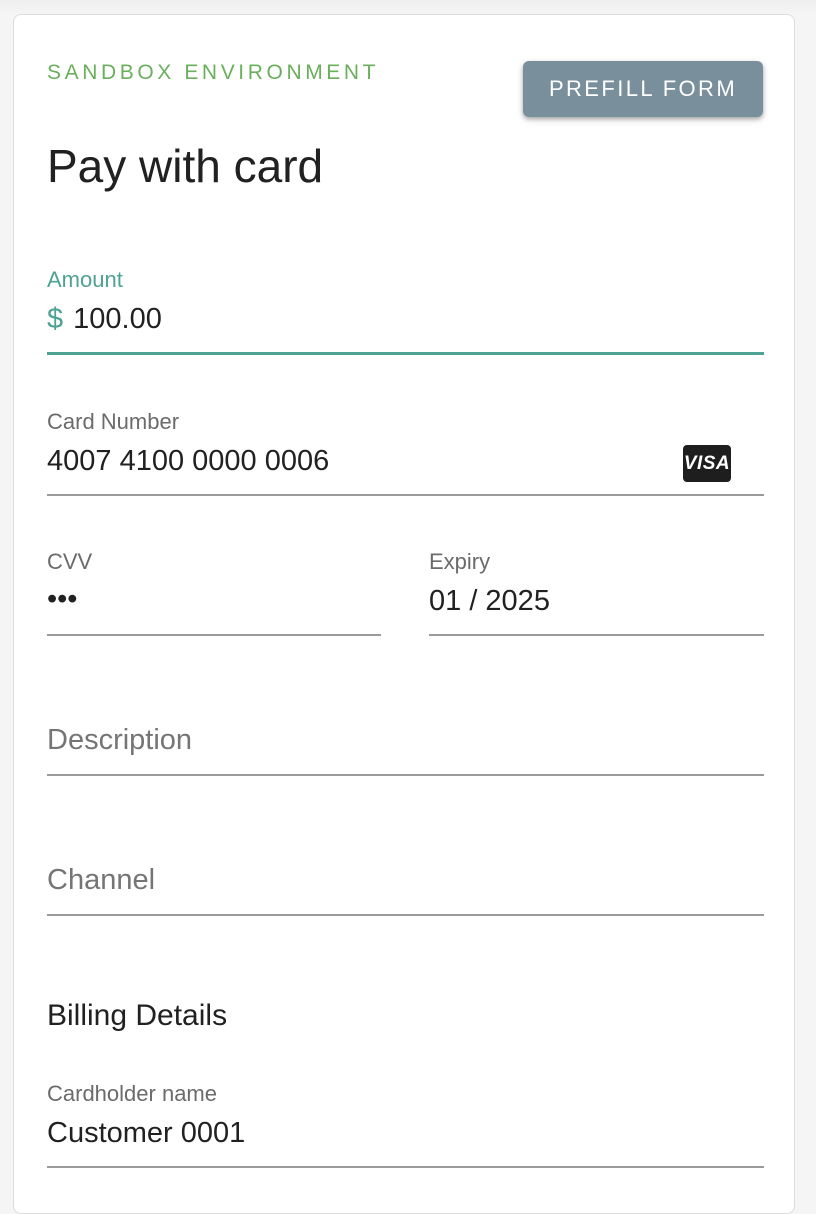  What do you see at coordinates (405, 311) in the screenshot?
I see `amount-field: Amount $100.00` at bounding box center [405, 311].